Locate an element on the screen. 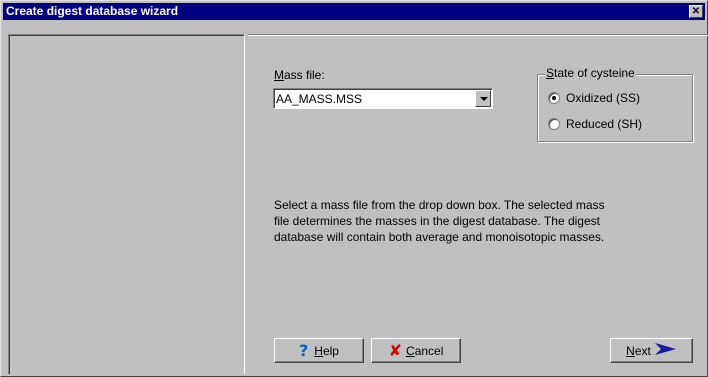  oxidized-label: Oxidized (SS) is located at coordinates (603, 98).